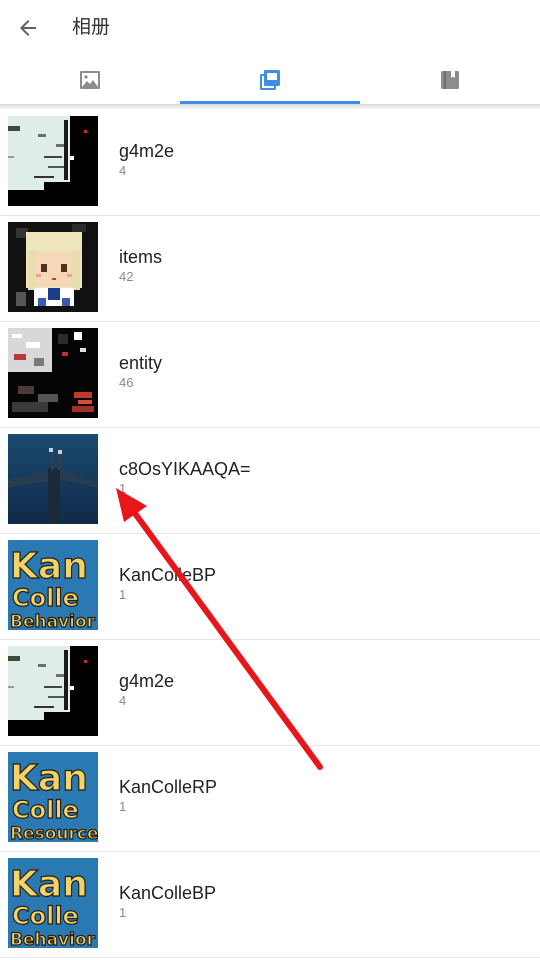 The width and height of the screenshot is (540, 960). I want to click on album-row: items 42, so click(270, 269).